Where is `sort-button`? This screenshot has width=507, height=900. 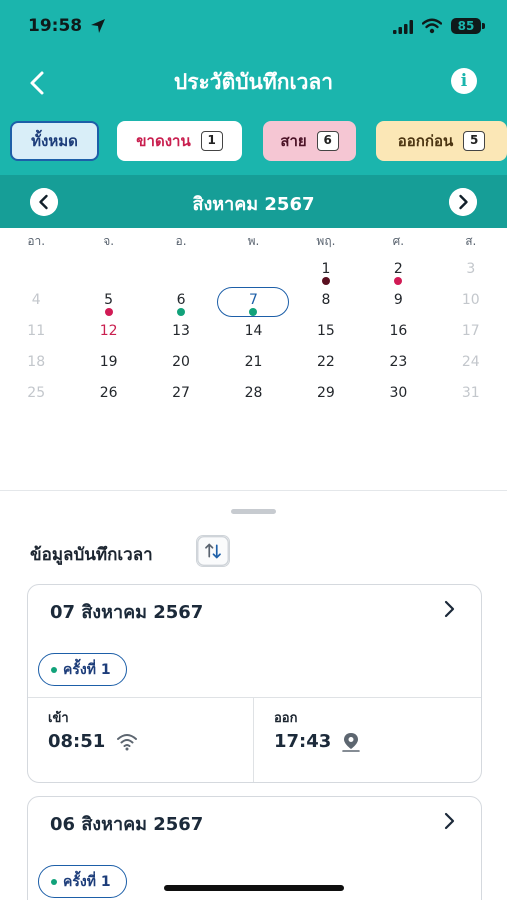
sort-button is located at coordinates (213, 551).